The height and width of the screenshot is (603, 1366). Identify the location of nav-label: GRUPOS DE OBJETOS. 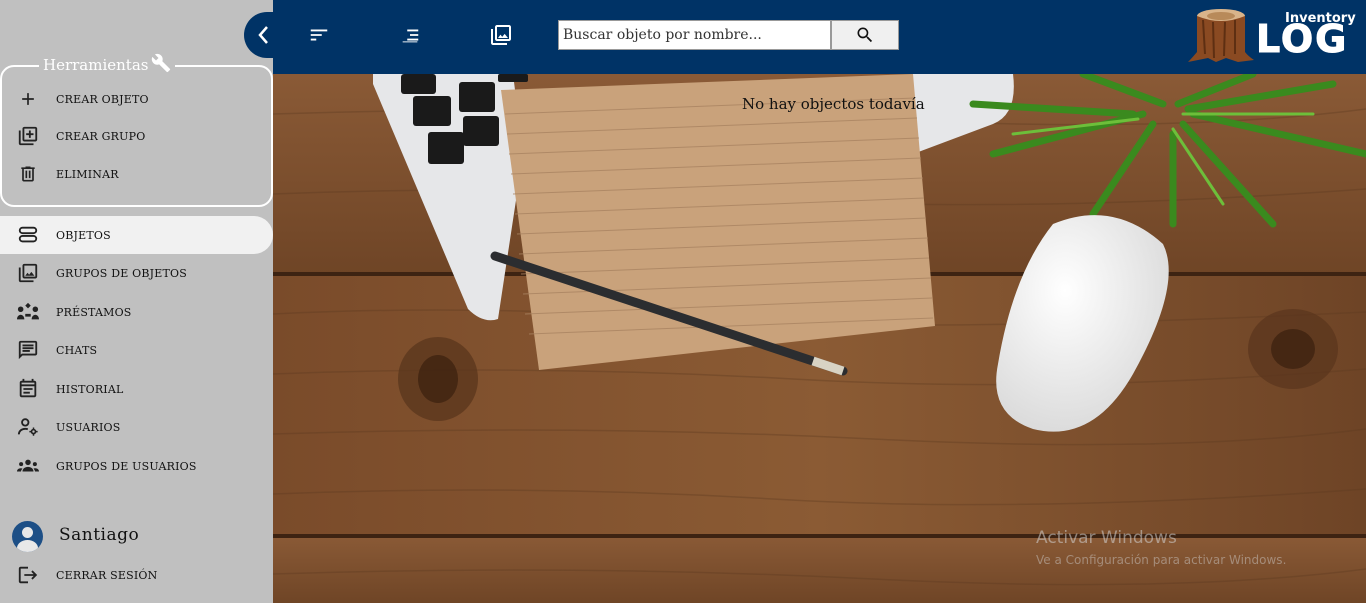
(121, 273).